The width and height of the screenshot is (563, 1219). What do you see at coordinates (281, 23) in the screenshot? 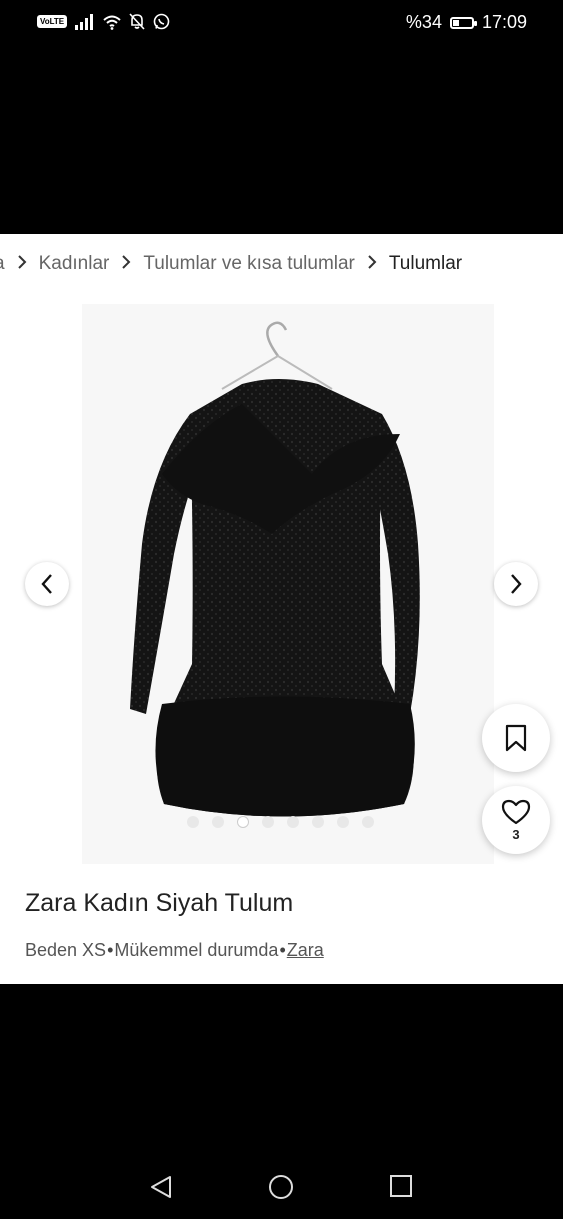
I see `status-bar: VoLTE %34 17:09` at bounding box center [281, 23].